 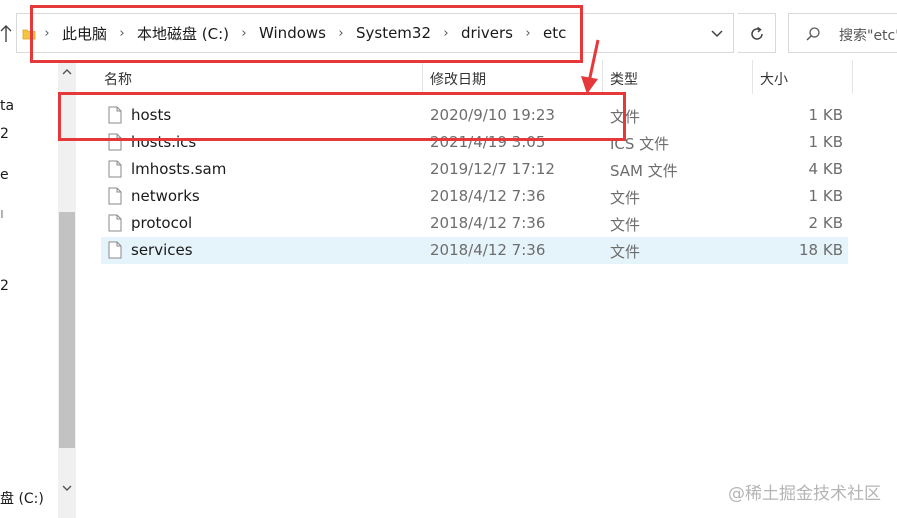 I want to click on file-row: services 2018/4/12 7:36 文件 18 KB, so click(x=474, y=250).